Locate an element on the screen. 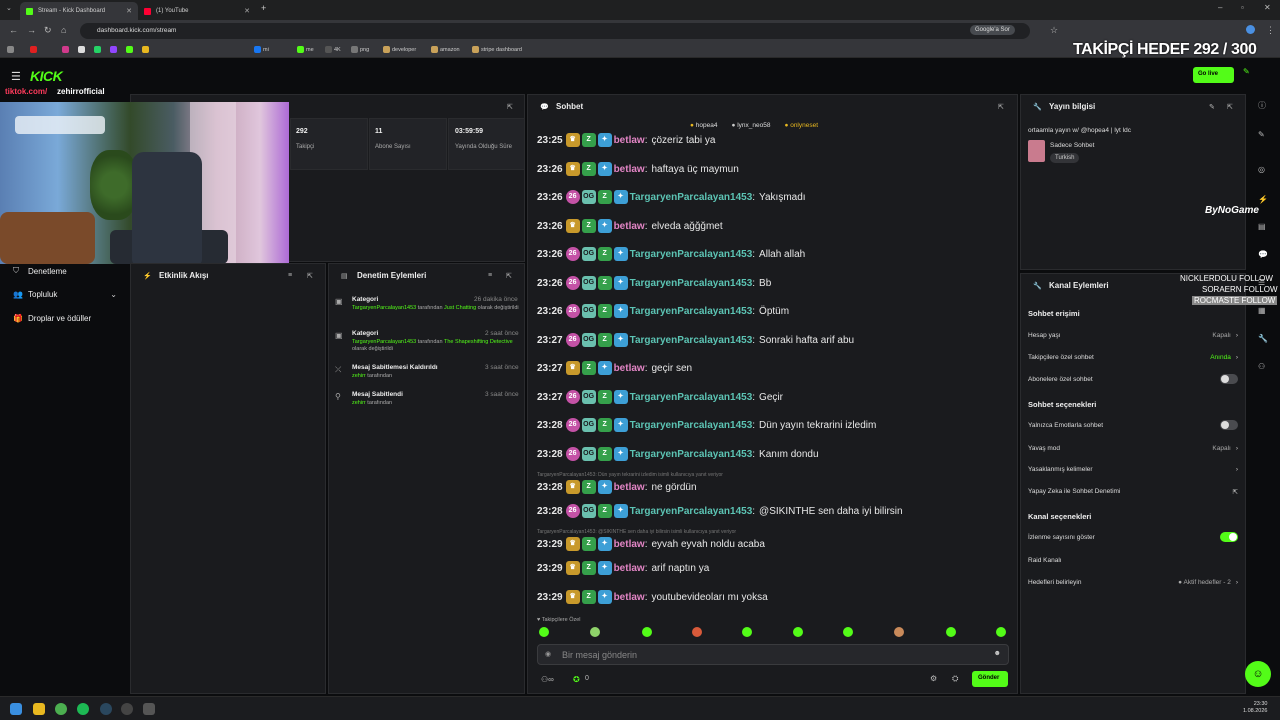 This screenshot has height=720, width=1280. go-live-button: Go live is located at coordinates (1213, 75).